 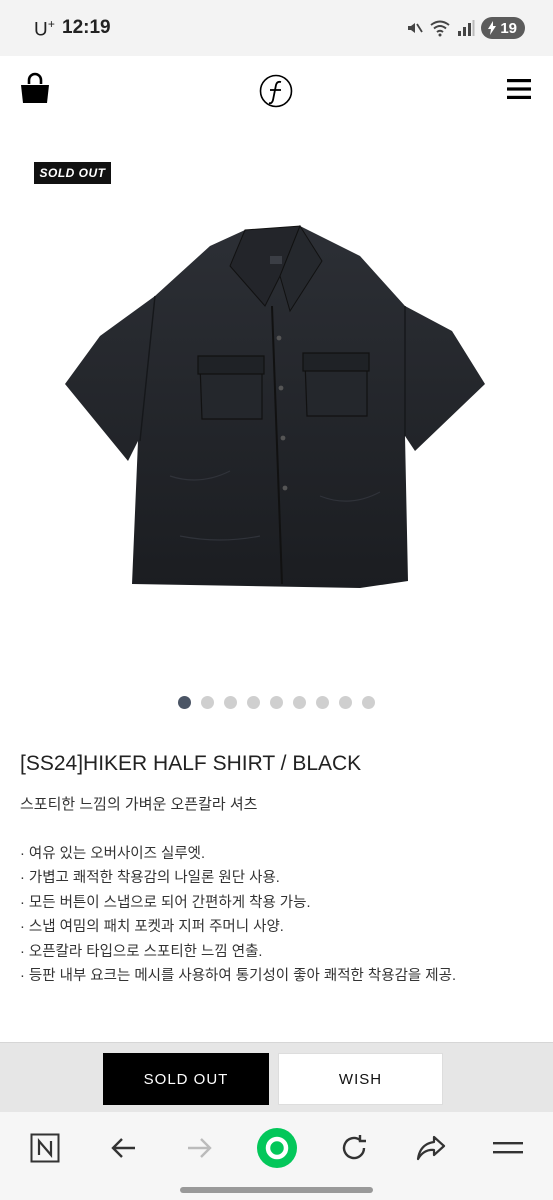 What do you see at coordinates (139, 804) in the screenshot?
I see `product-subtitle: 스포티한 느낌의 가벼운 오픈칼라 셔츠` at bounding box center [139, 804].